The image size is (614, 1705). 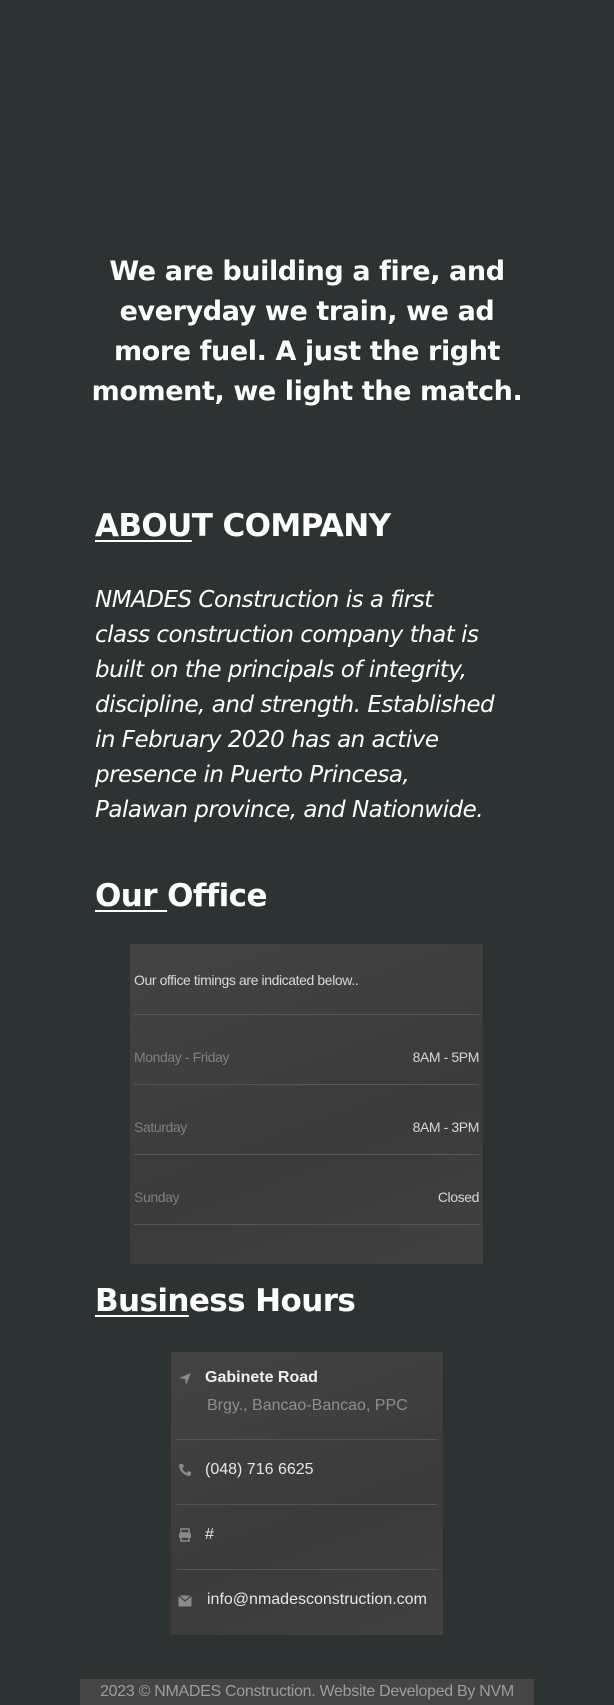 I want to click on about-line: in February 2020 has an active, so click(x=267, y=740).